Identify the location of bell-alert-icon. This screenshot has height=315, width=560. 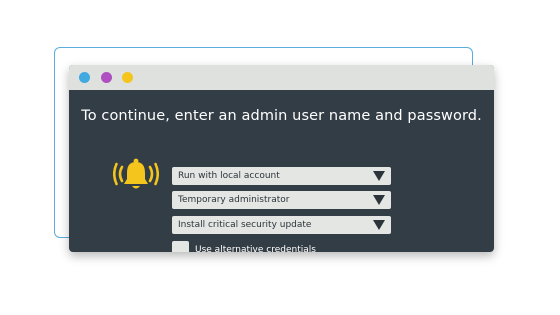
(136, 173).